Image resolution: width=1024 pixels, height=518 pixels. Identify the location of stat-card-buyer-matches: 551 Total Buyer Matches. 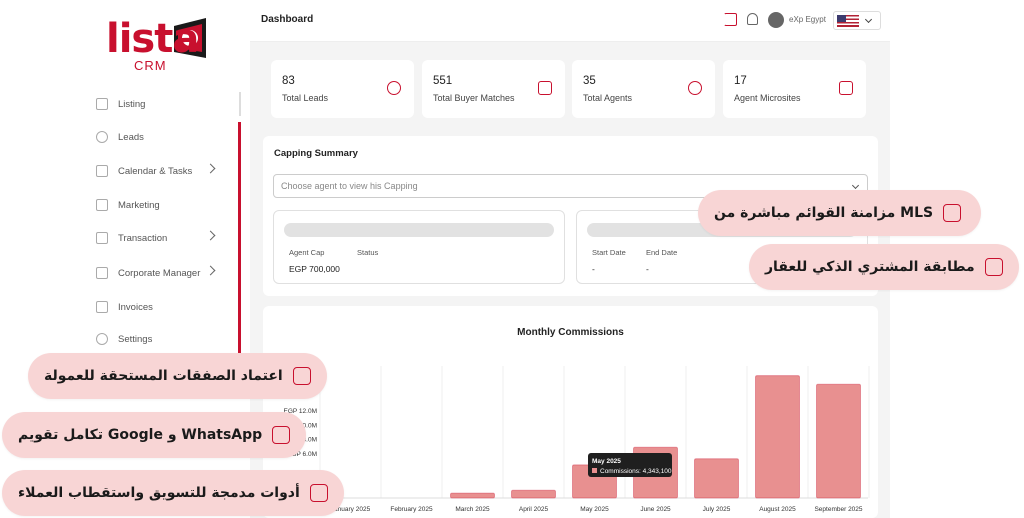
(493, 89).